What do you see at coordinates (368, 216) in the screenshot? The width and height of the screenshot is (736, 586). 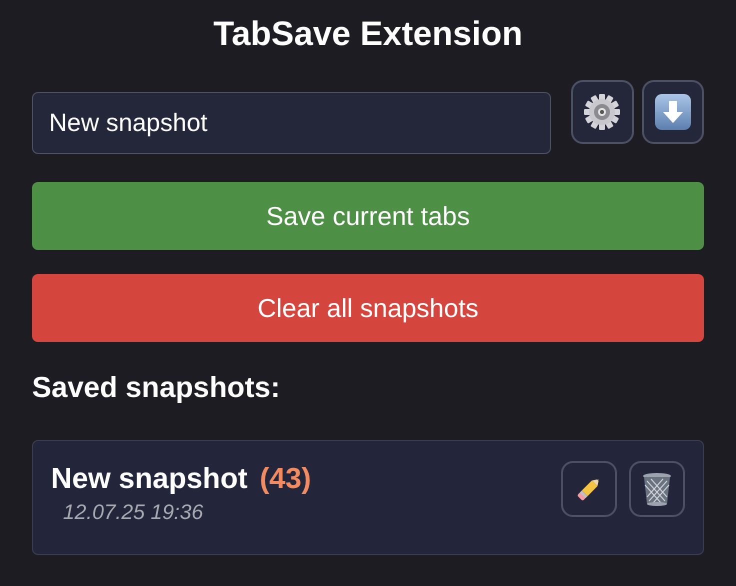 I see `save-tabs-button: Save current tabs` at bounding box center [368, 216].